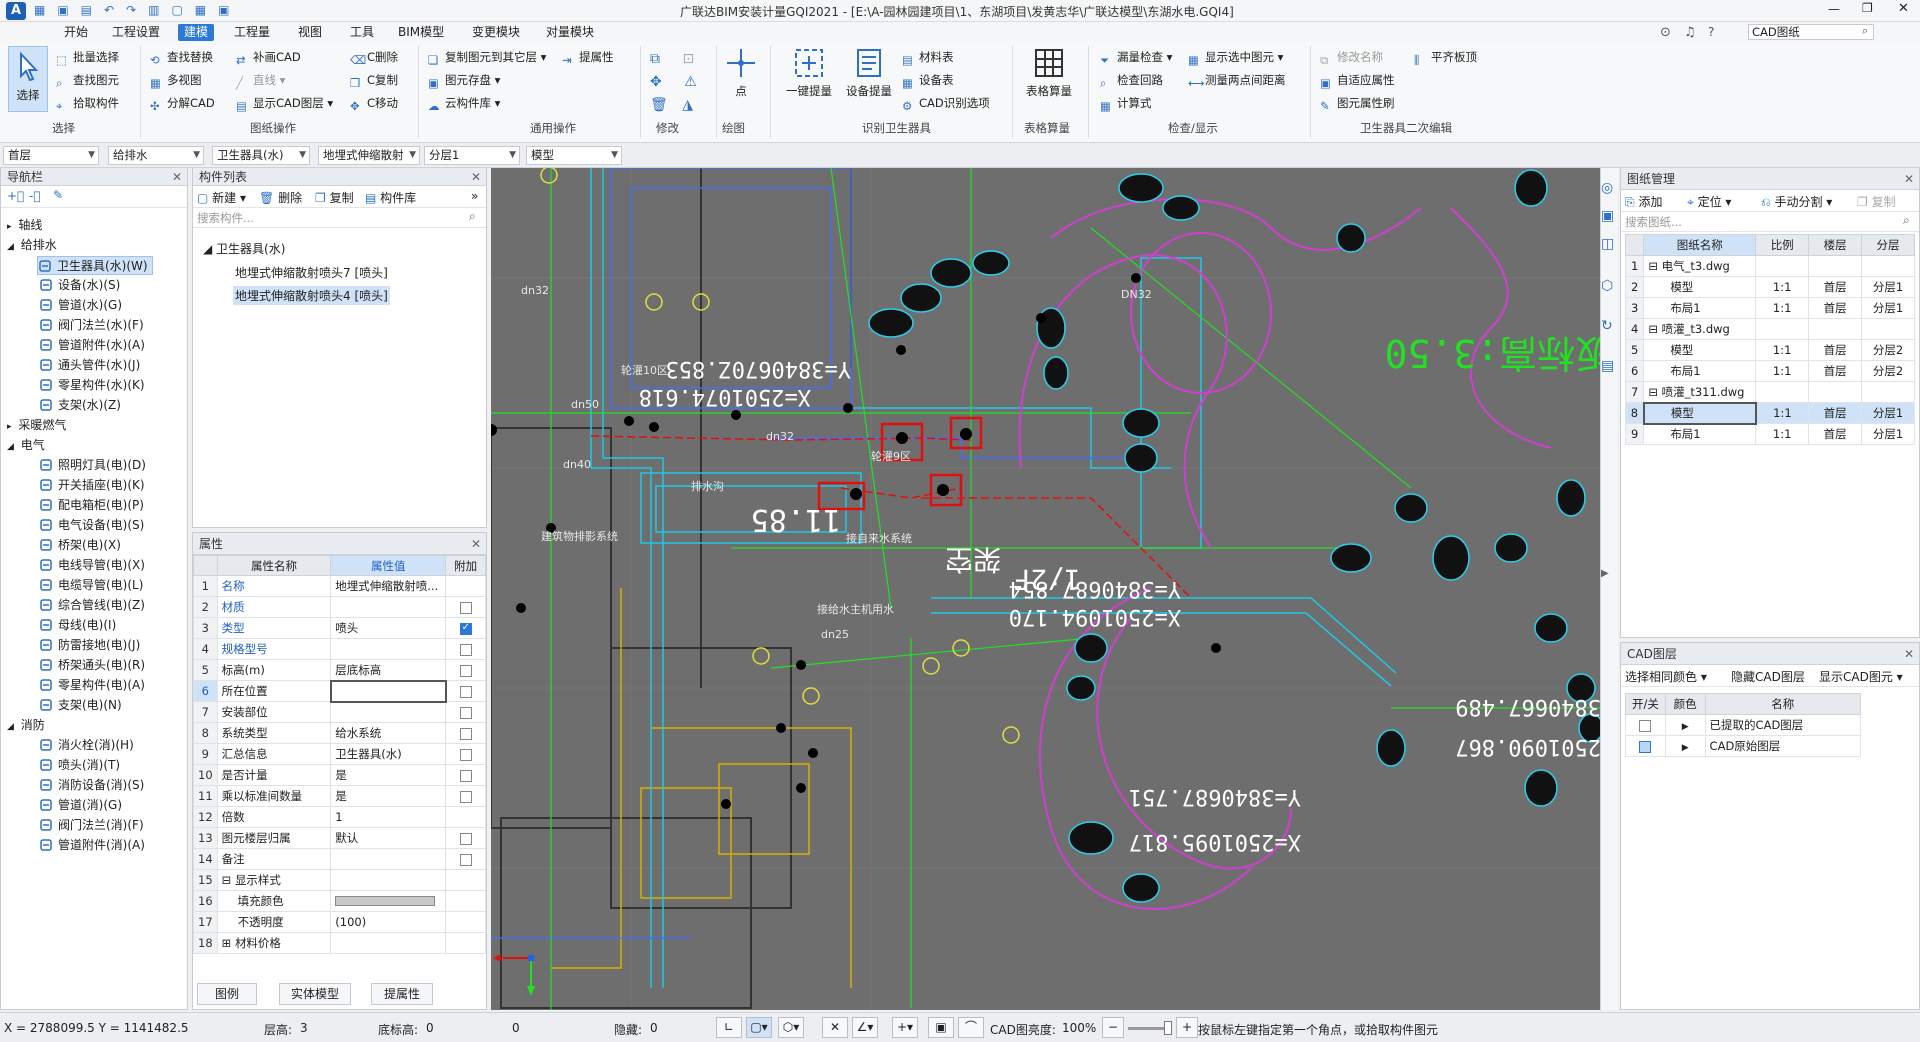 The image size is (1920, 1042). I want to click on property-row: 12 倍数 1, so click(339, 817).